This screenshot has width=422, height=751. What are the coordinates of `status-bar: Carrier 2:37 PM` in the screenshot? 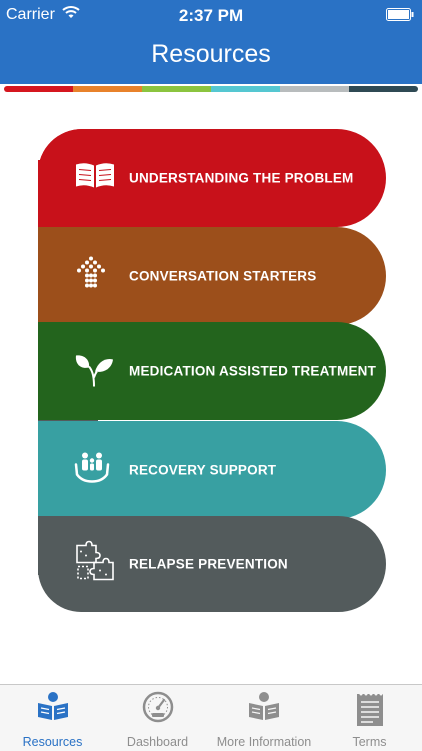 It's located at (211, 15).